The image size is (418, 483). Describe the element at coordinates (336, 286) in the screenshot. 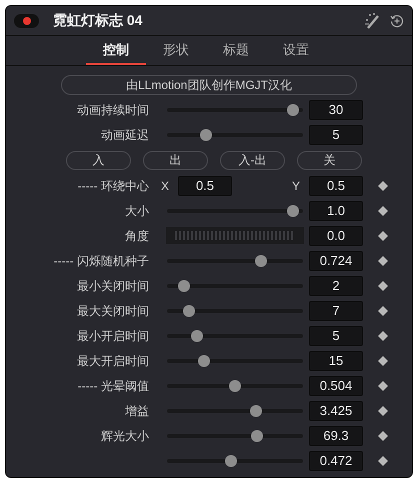

I see `value-field: 2` at that location.